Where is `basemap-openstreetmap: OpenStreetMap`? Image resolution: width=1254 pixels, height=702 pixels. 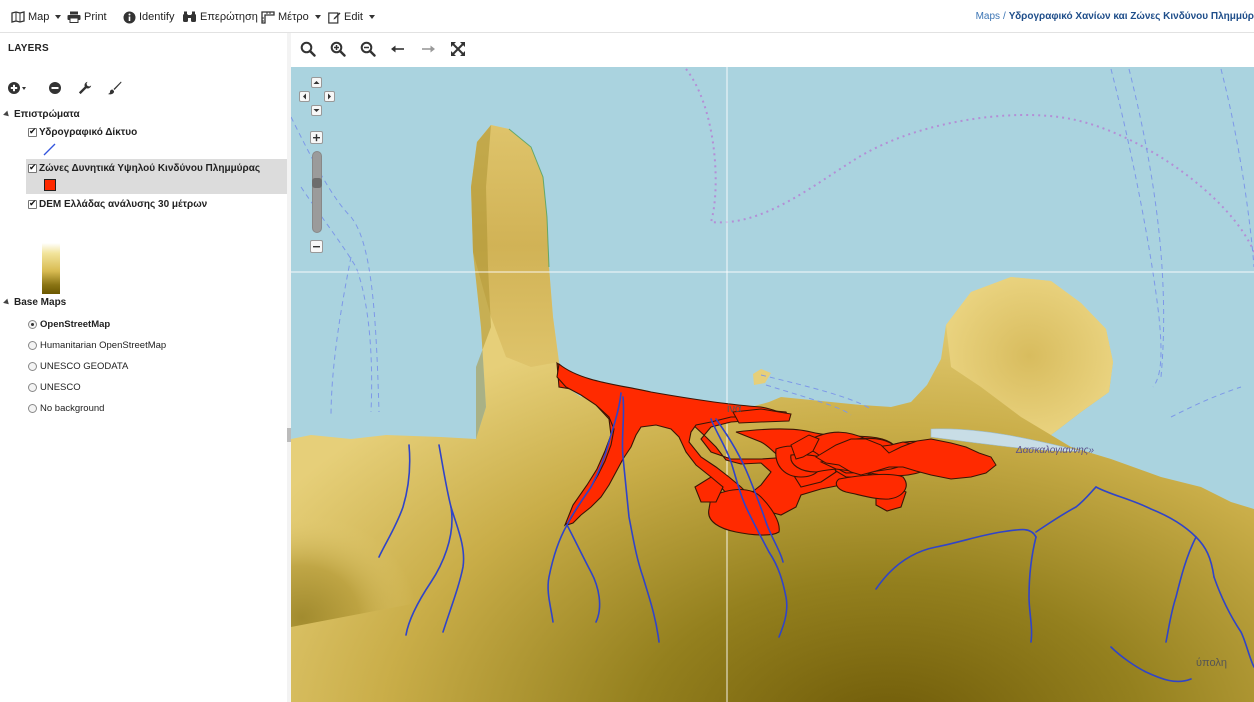
basemap-openstreetmap: OpenStreetMap is located at coordinates (69, 324).